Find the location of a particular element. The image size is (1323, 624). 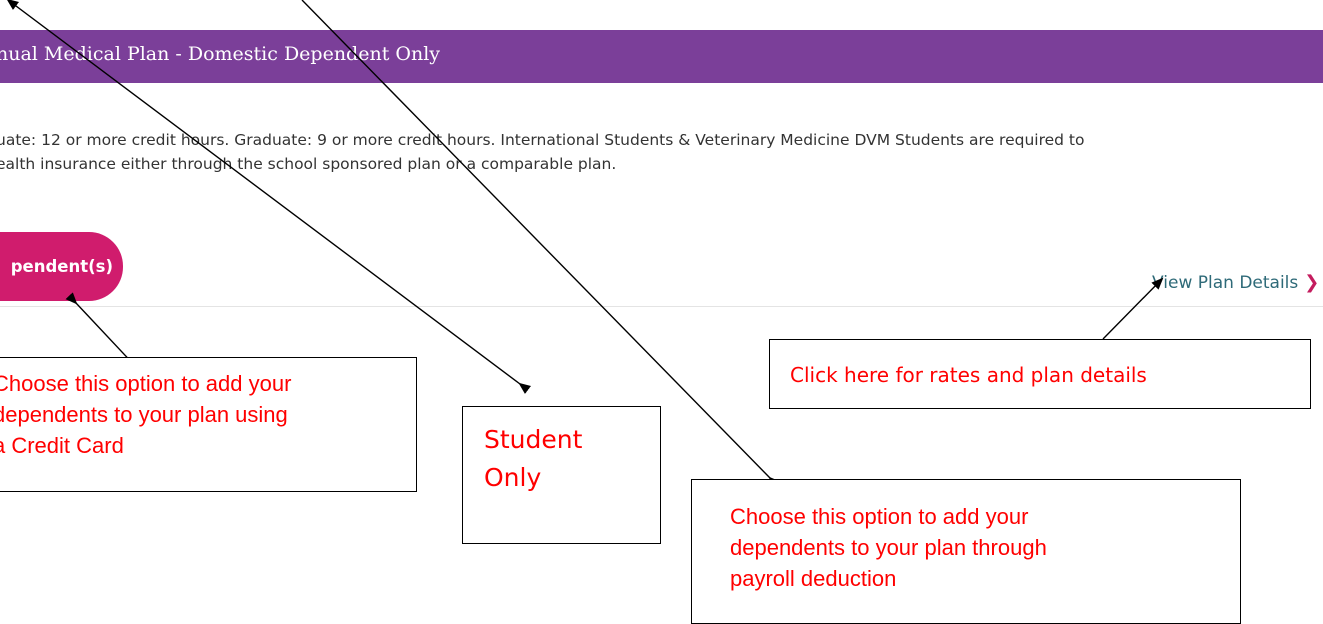

rates-callout: Click here for rates and plan details is located at coordinates (1040, 374).